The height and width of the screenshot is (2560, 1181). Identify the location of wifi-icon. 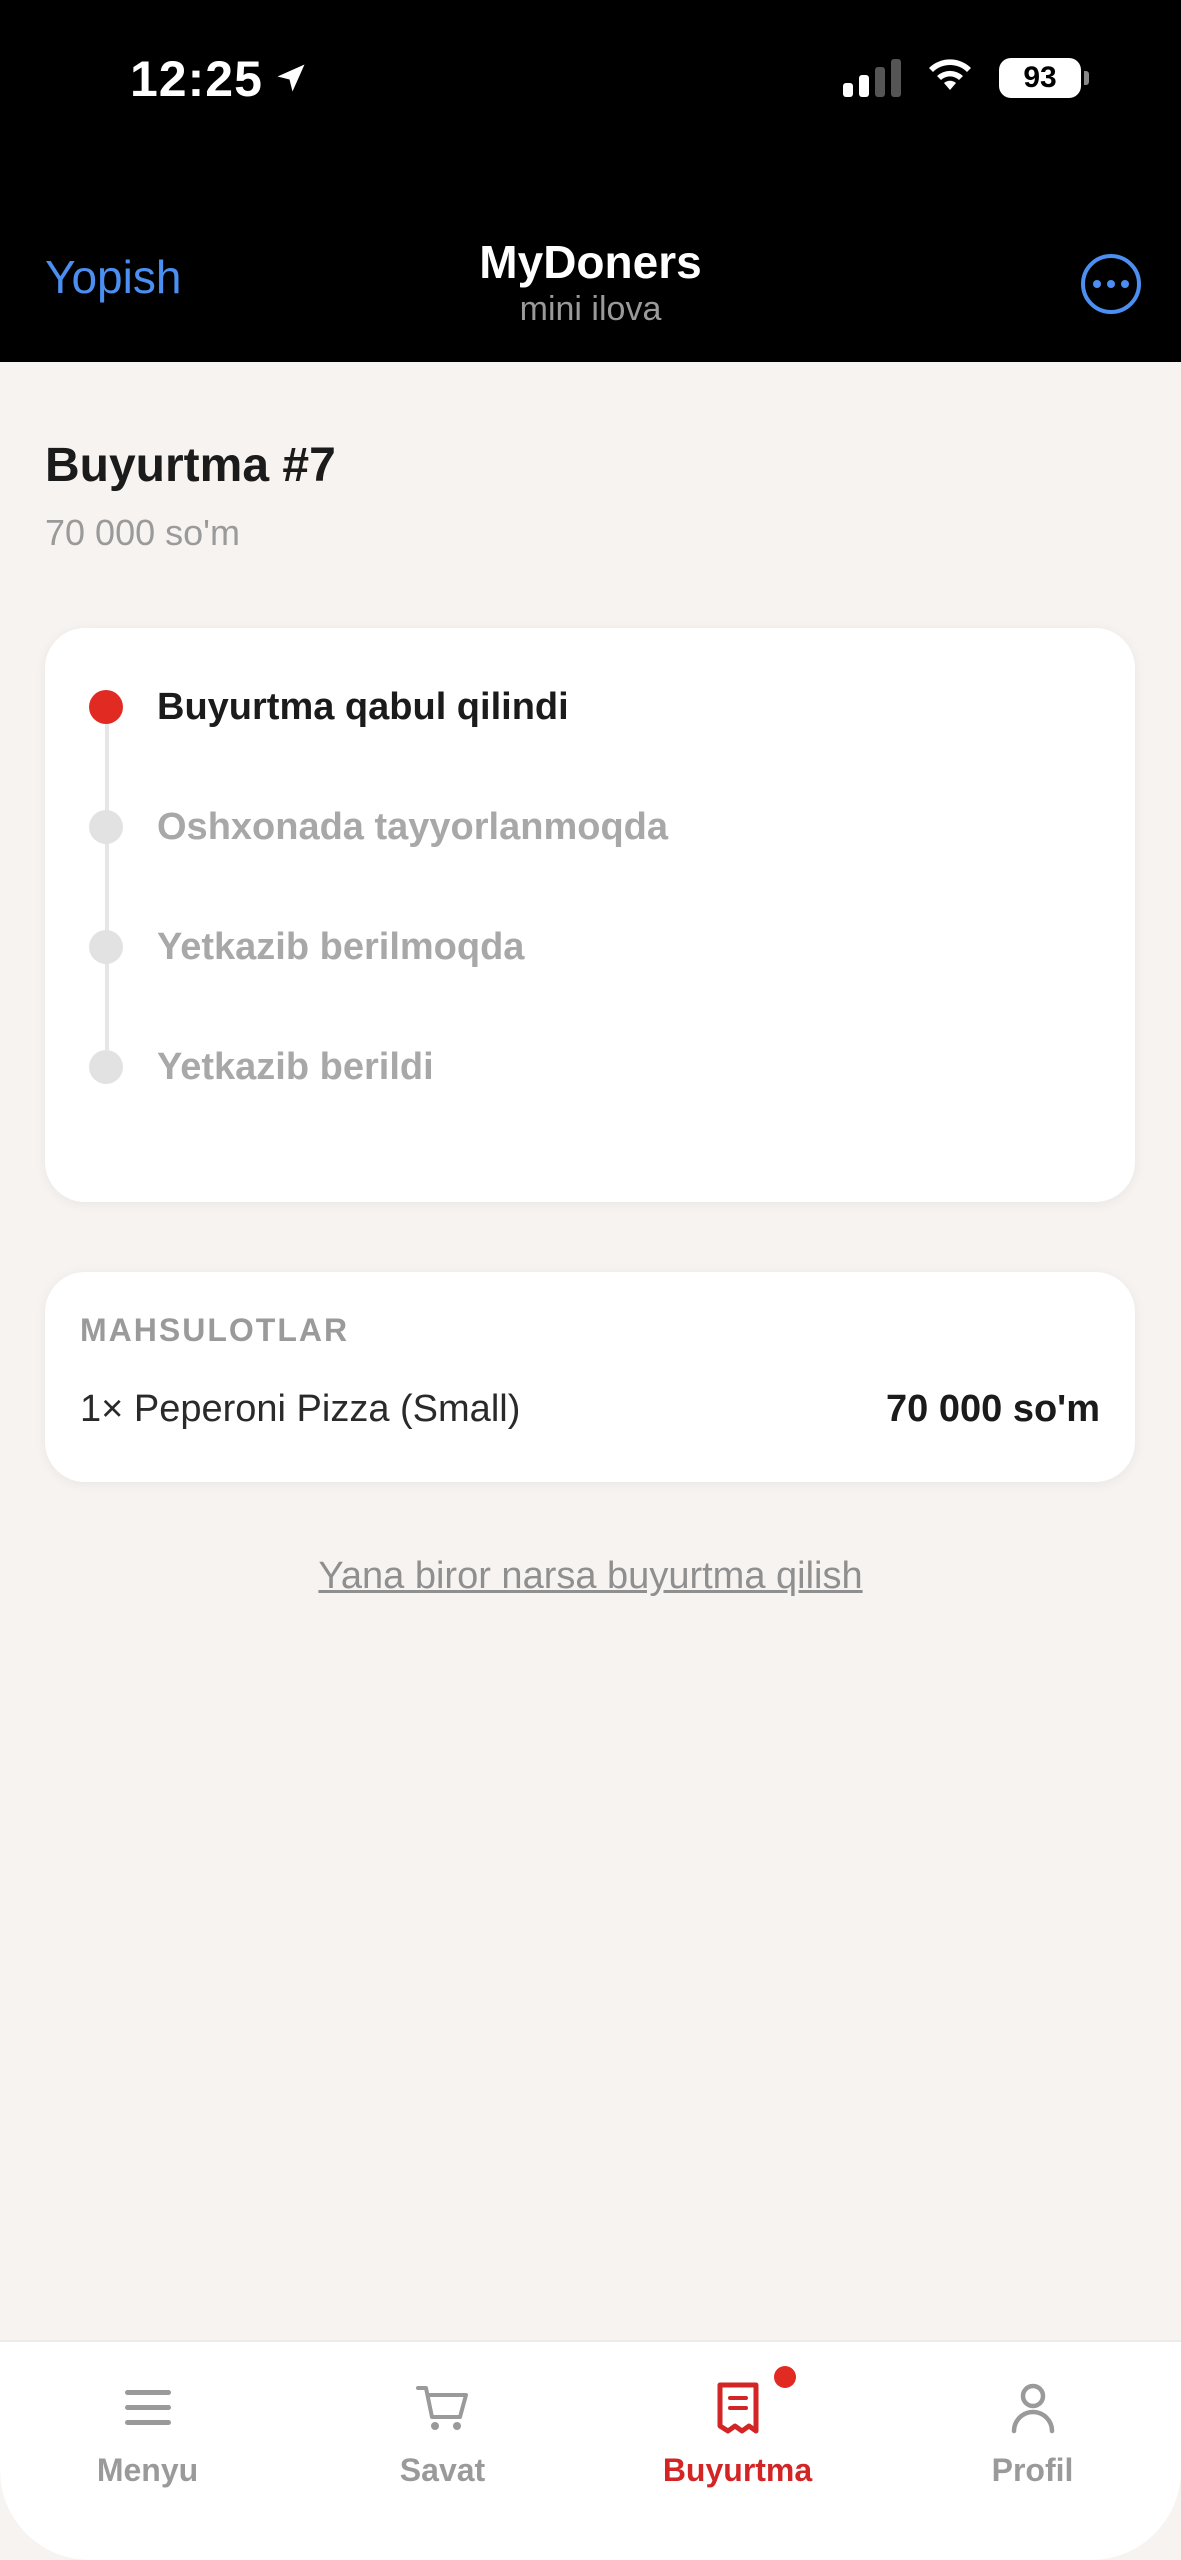
(950, 77).